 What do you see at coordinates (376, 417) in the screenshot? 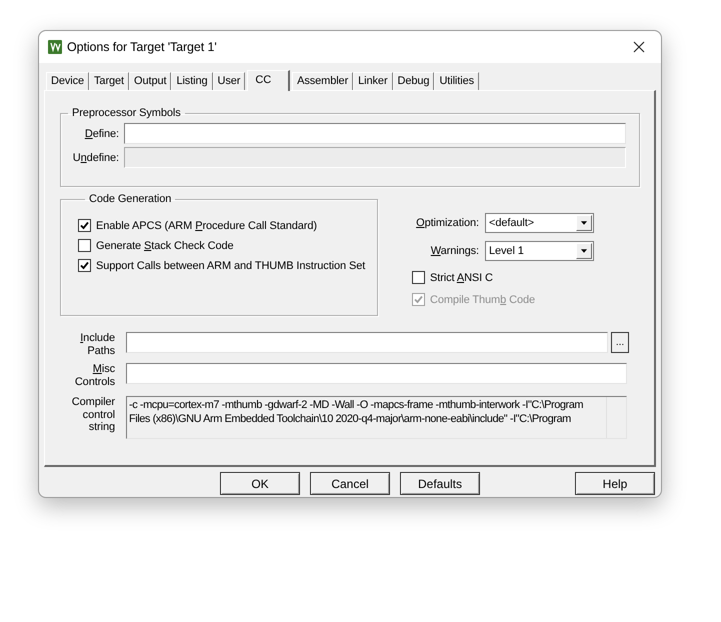
I see `text-area: -c -mcpu=cortex-m7 -mthumb -gdwarf-2 -MD -Wall -O -mapcs-frame -mthumb-interwork -I"C:\Program Files (x86)\GNU Arm Embedded Toolchain\10 2020-q4-major\arm-none-eabi\include" -I"C:\Program` at bounding box center [376, 417].